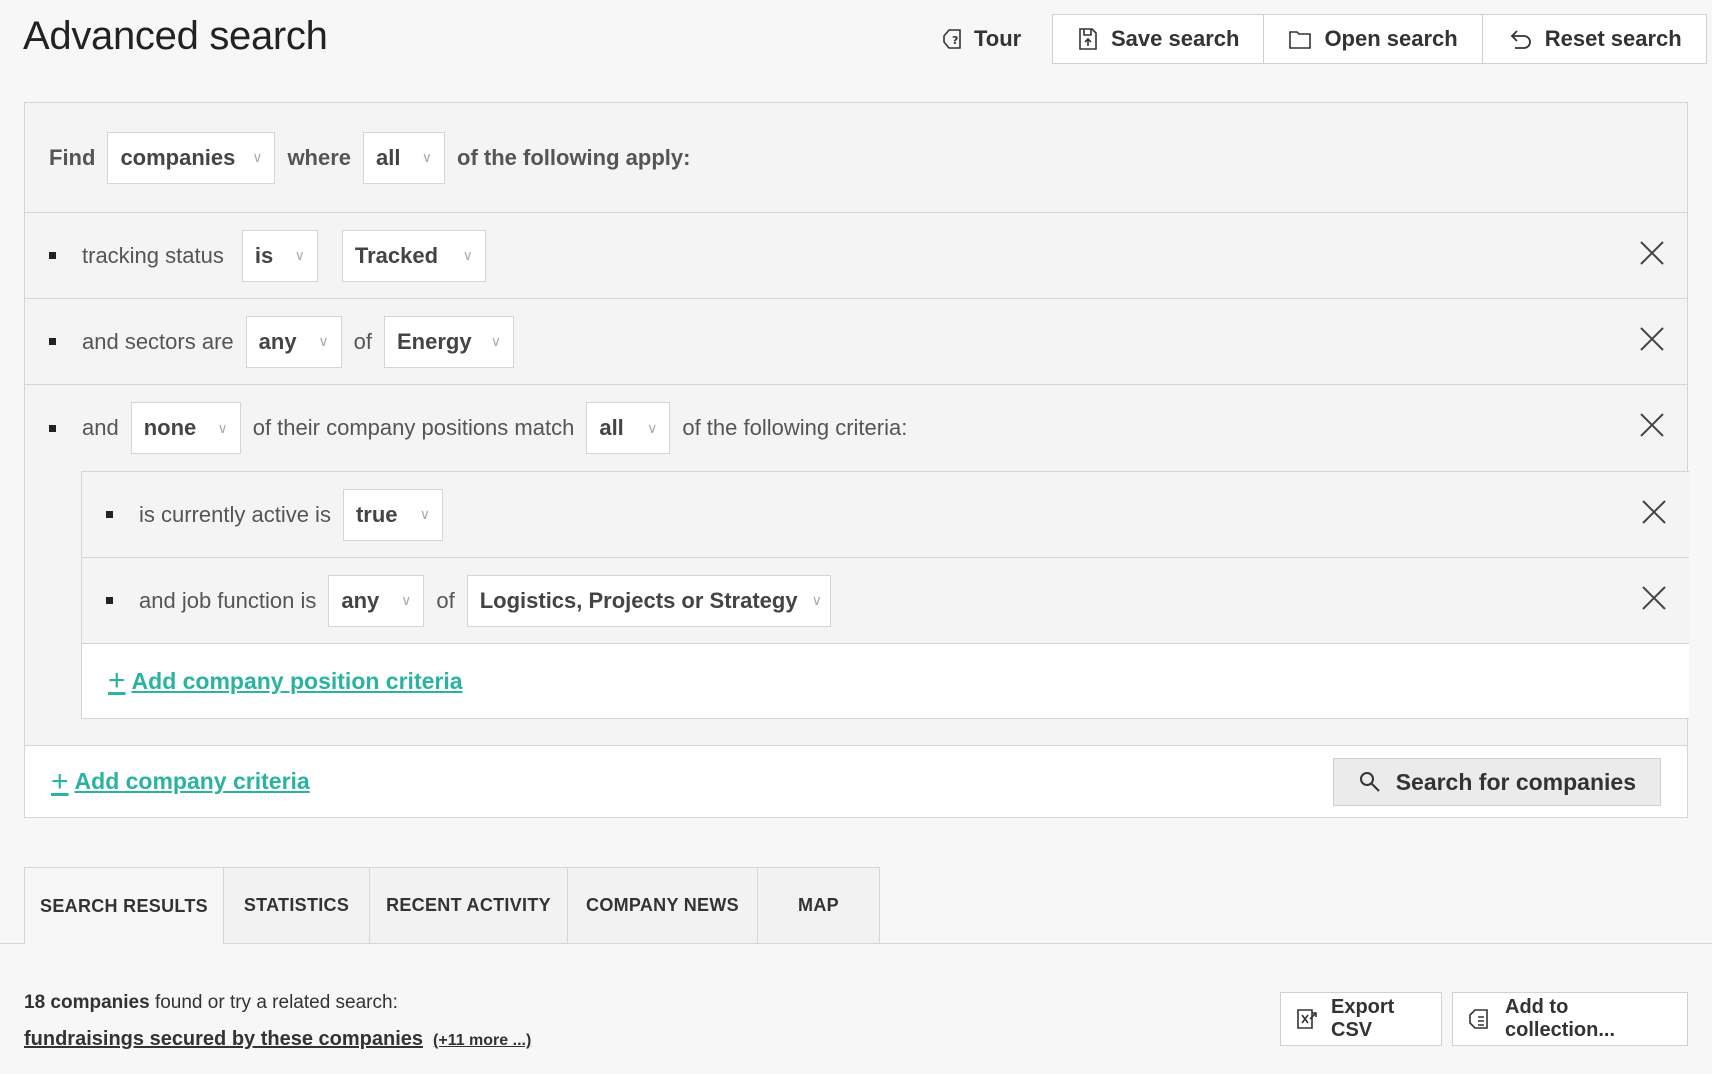  Describe the element at coordinates (1361, 1019) in the screenshot. I see `export-csv-button: Export CSV` at that location.